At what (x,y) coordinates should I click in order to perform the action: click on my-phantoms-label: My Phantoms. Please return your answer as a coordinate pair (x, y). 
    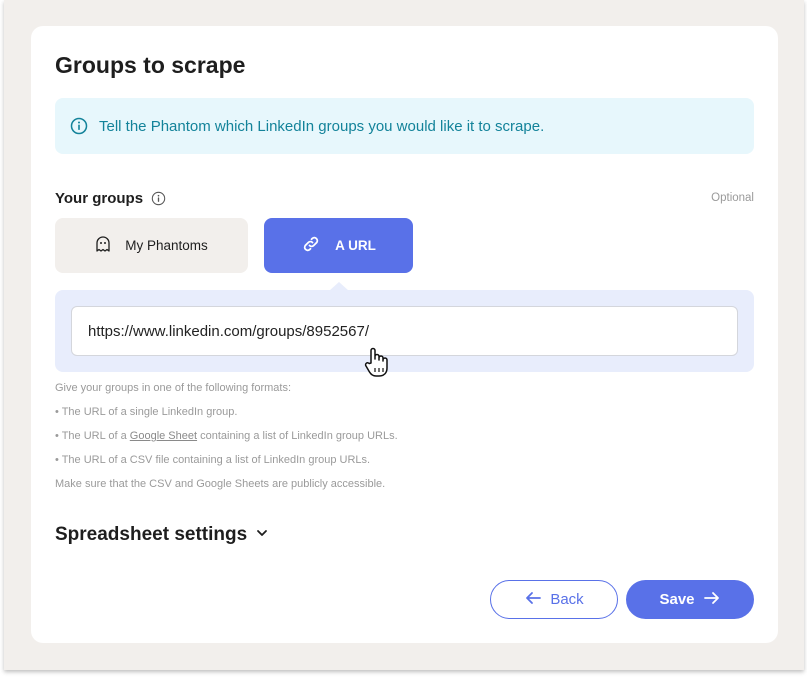
    Looking at the image, I should click on (166, 245).